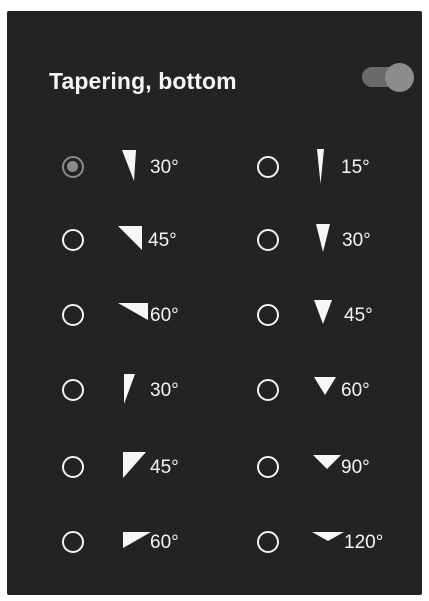 Image resolution: width=429 pixels, height=601 pixels. I want to click on option-label: 90°, so click(355, 467).